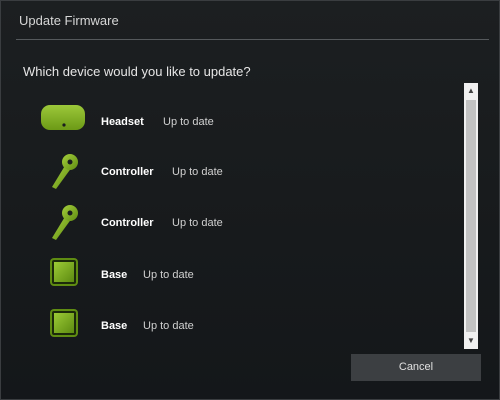 This screenshot has width=500, height=400. I want to click on scroll-thumb, so click(471, 216).